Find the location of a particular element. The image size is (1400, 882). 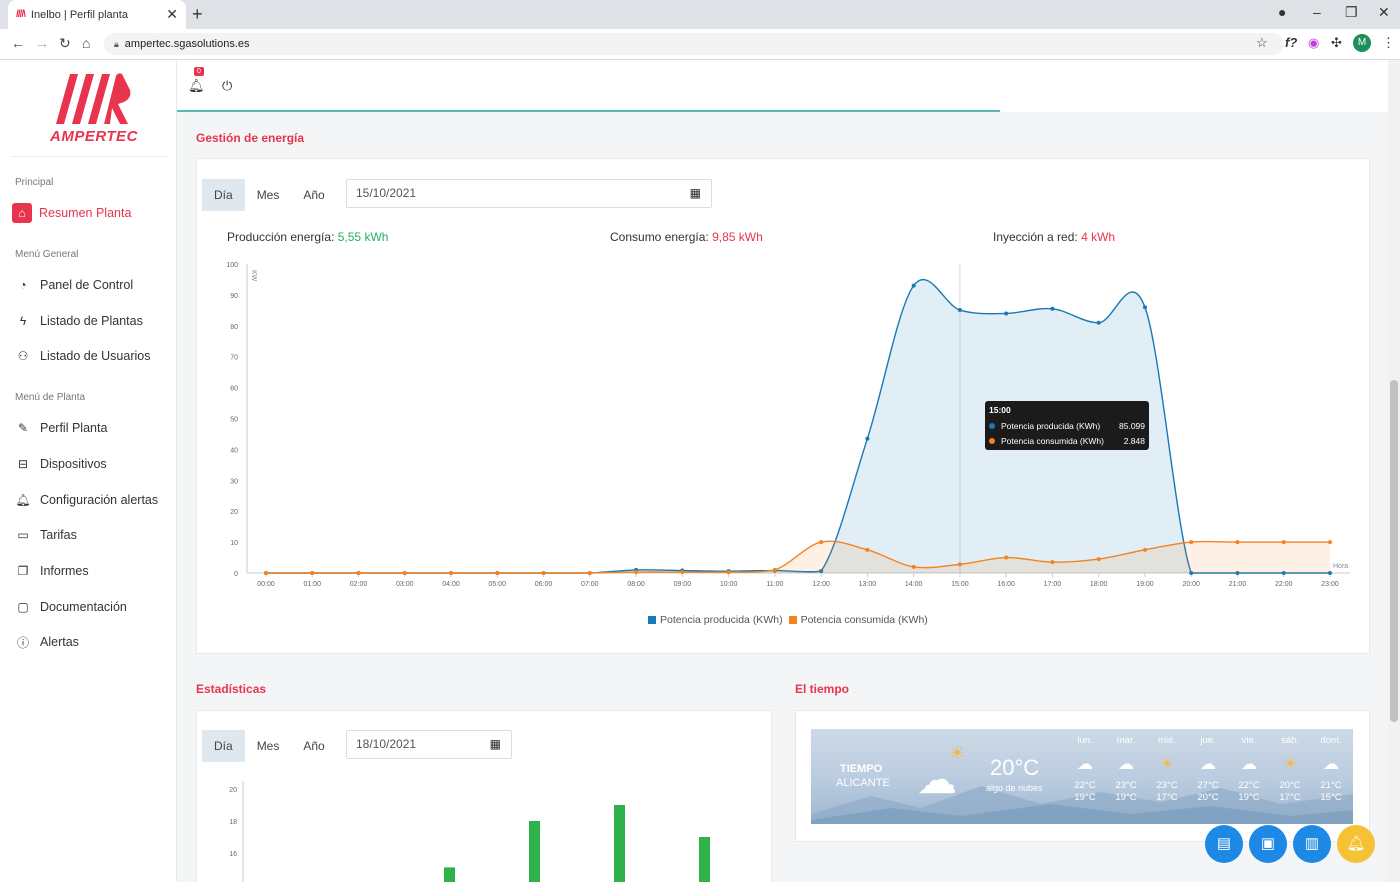

day-high: 22°C is located at coordinates (1085, 785).